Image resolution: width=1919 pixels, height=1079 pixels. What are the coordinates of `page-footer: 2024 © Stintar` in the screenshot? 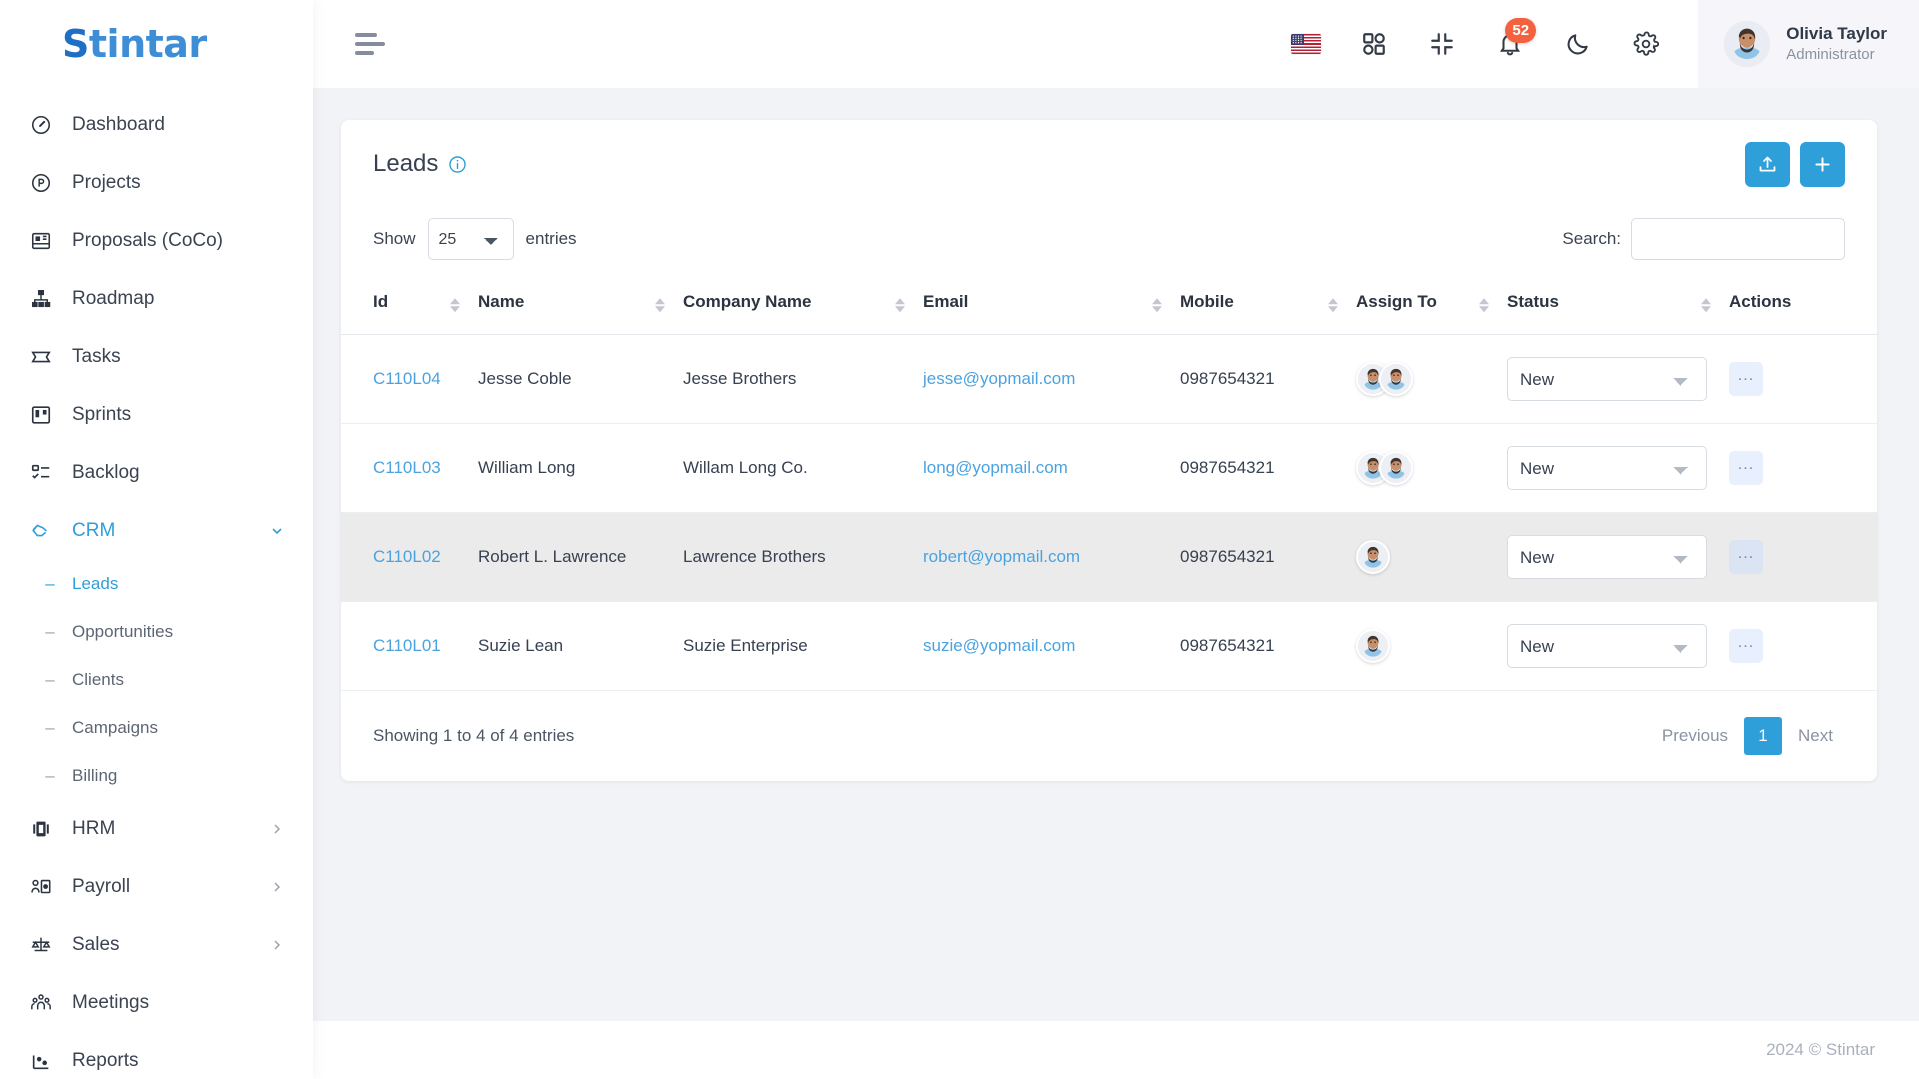 It's located at (1116, 1050).